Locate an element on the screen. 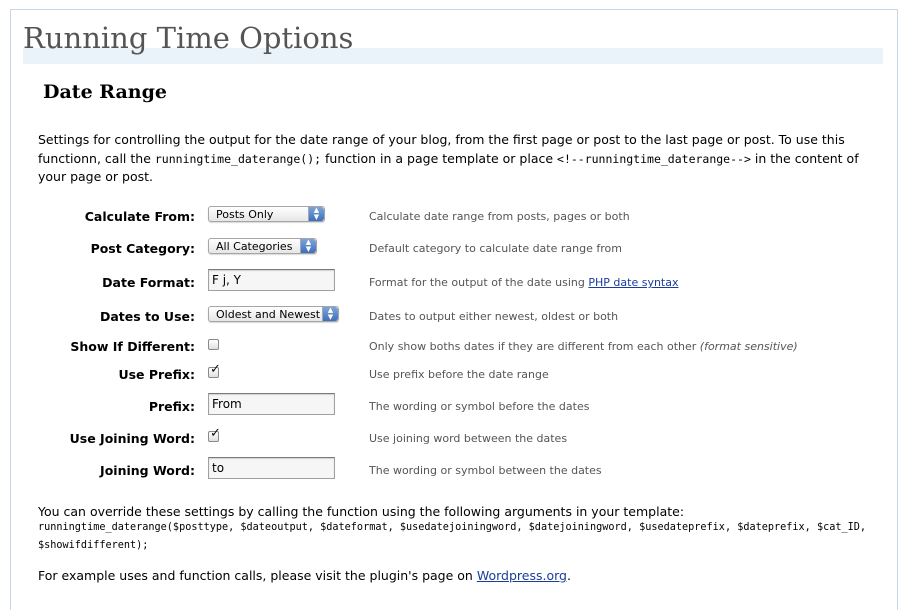 Image resolution: width=907 pixels, height=610 pixels. calculate-from-value: Posts Only is located at coordinates (245, 214).